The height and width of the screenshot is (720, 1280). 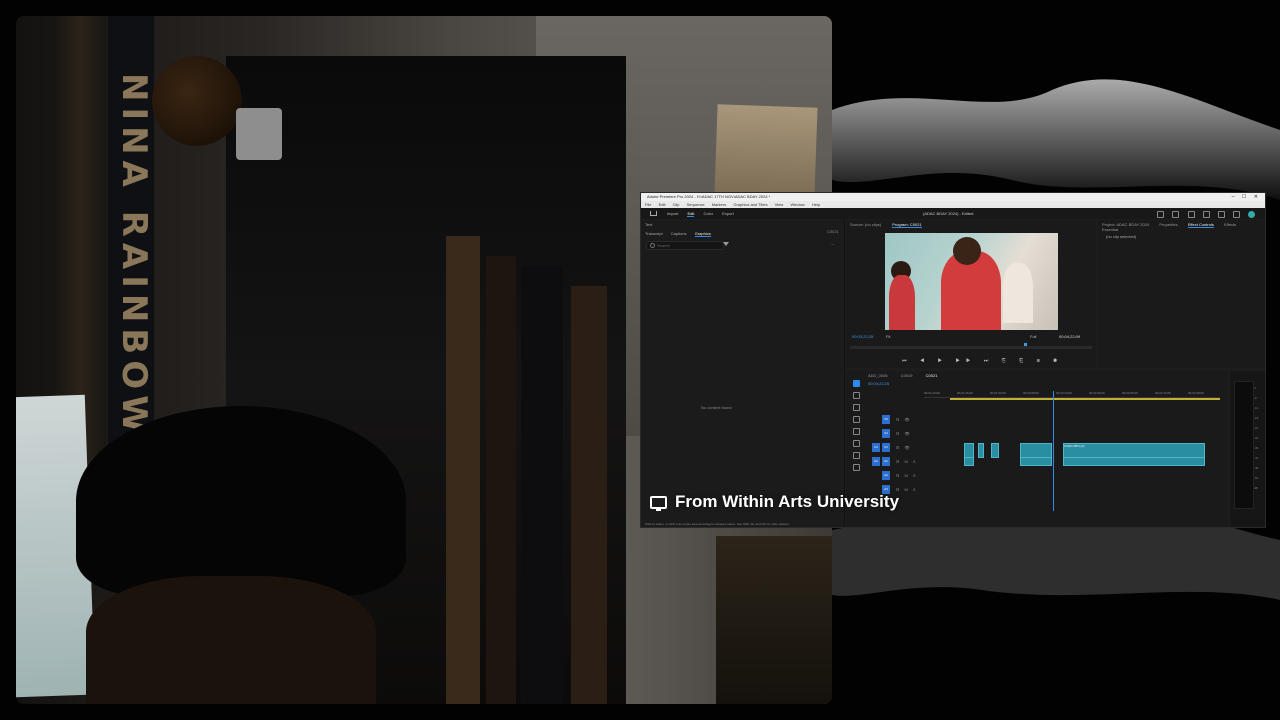 I want to click on menu-file: File, so click(x=648, y=204).